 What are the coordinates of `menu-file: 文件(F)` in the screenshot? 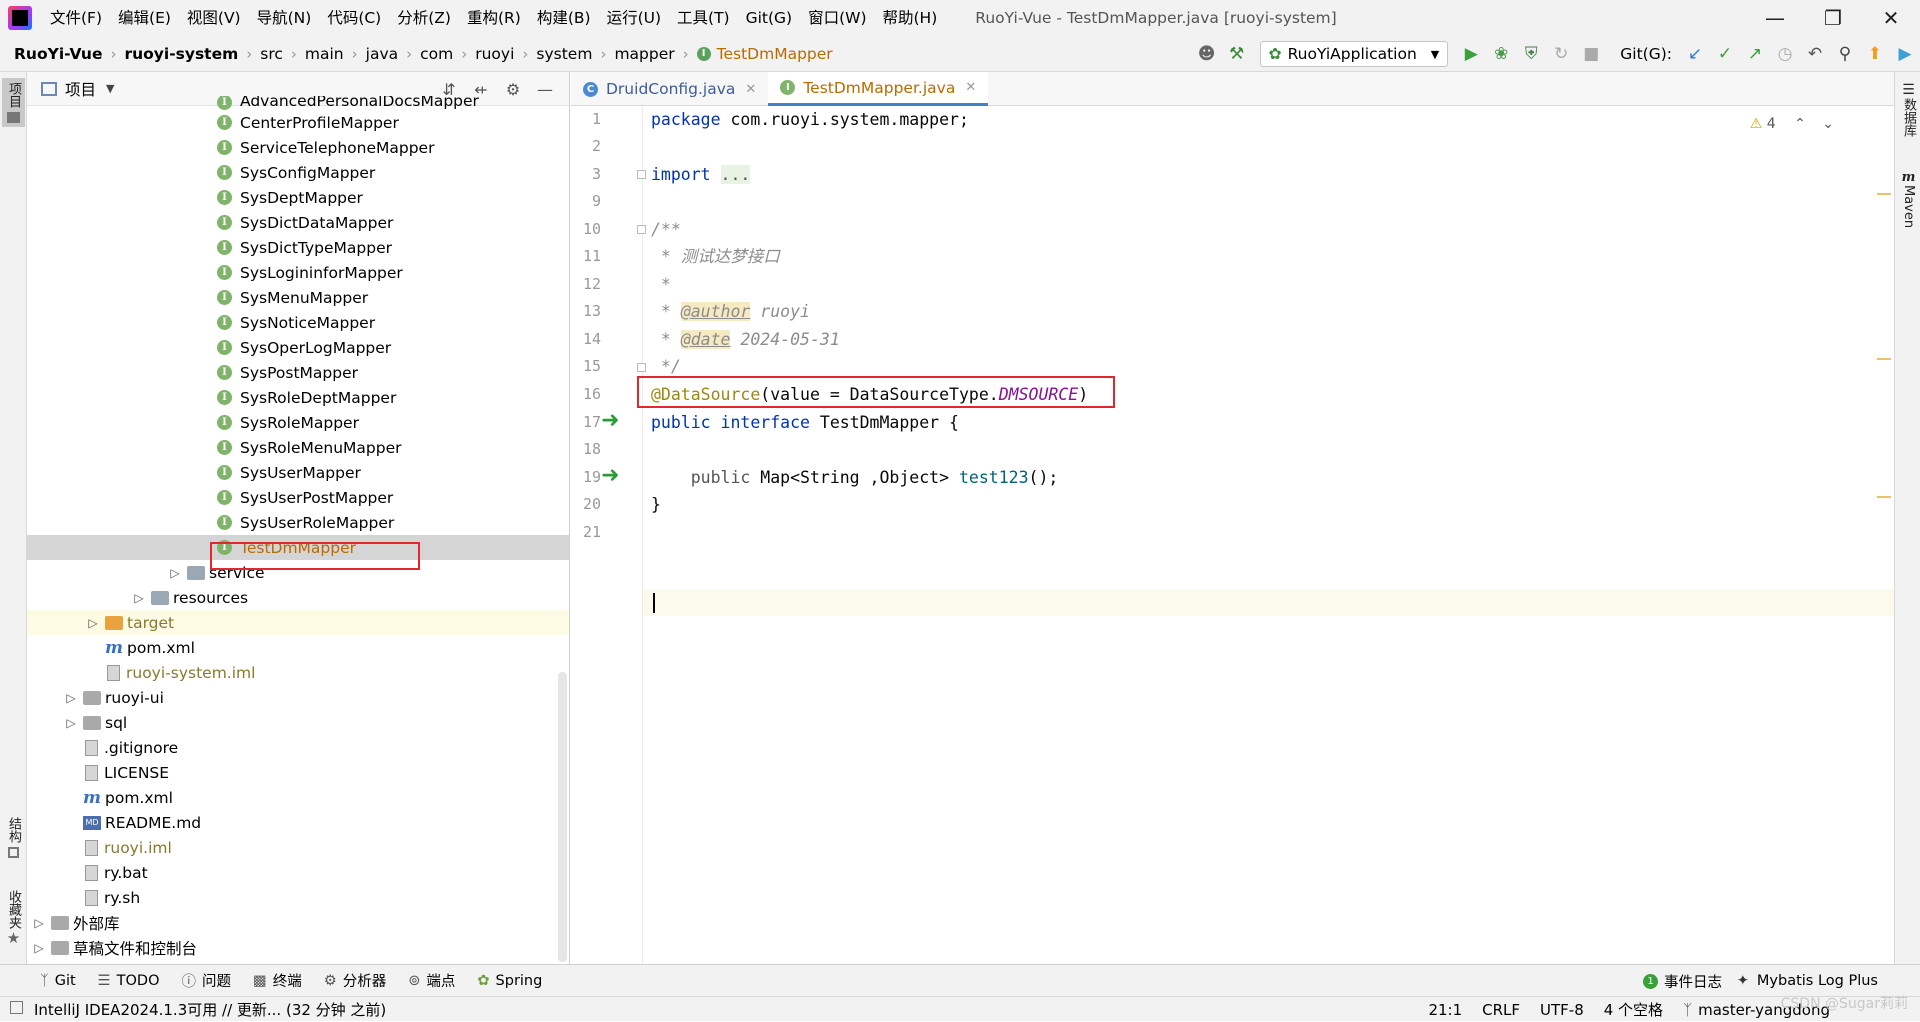 It's located at (76, 18).